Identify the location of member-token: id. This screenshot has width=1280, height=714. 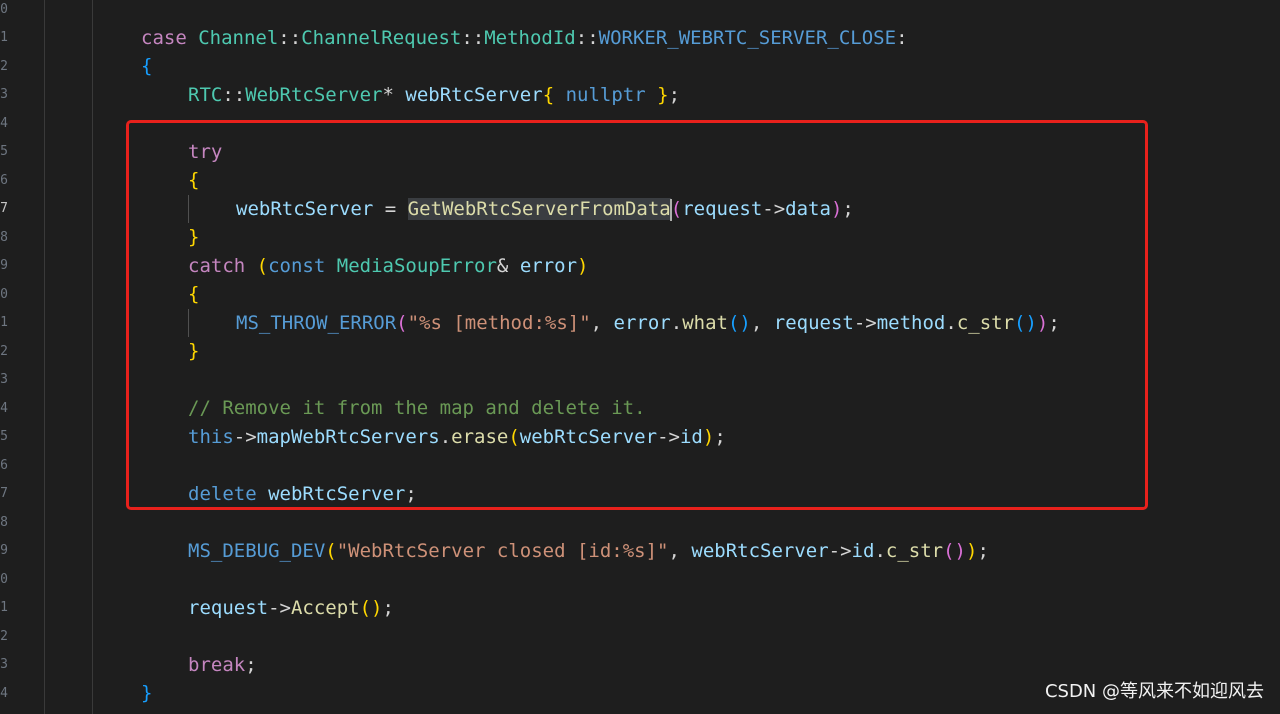
(863, 551).